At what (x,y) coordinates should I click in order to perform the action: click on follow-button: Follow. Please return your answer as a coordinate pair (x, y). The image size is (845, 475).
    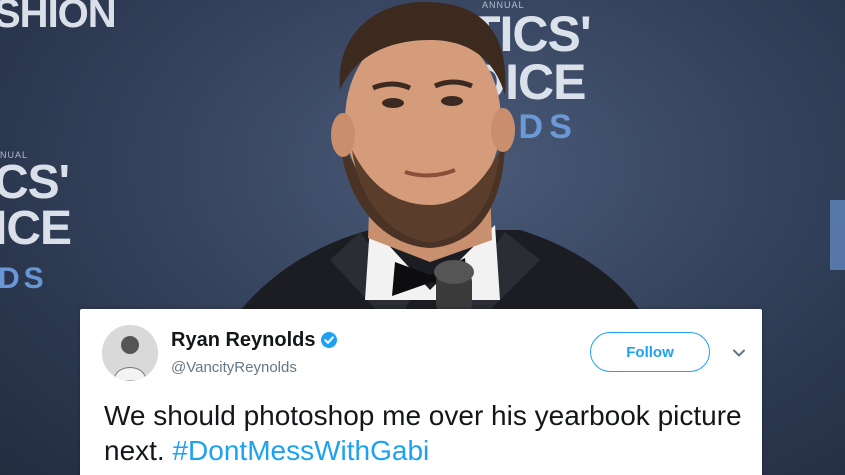
    Looking at the image, I should click on (650, 352).